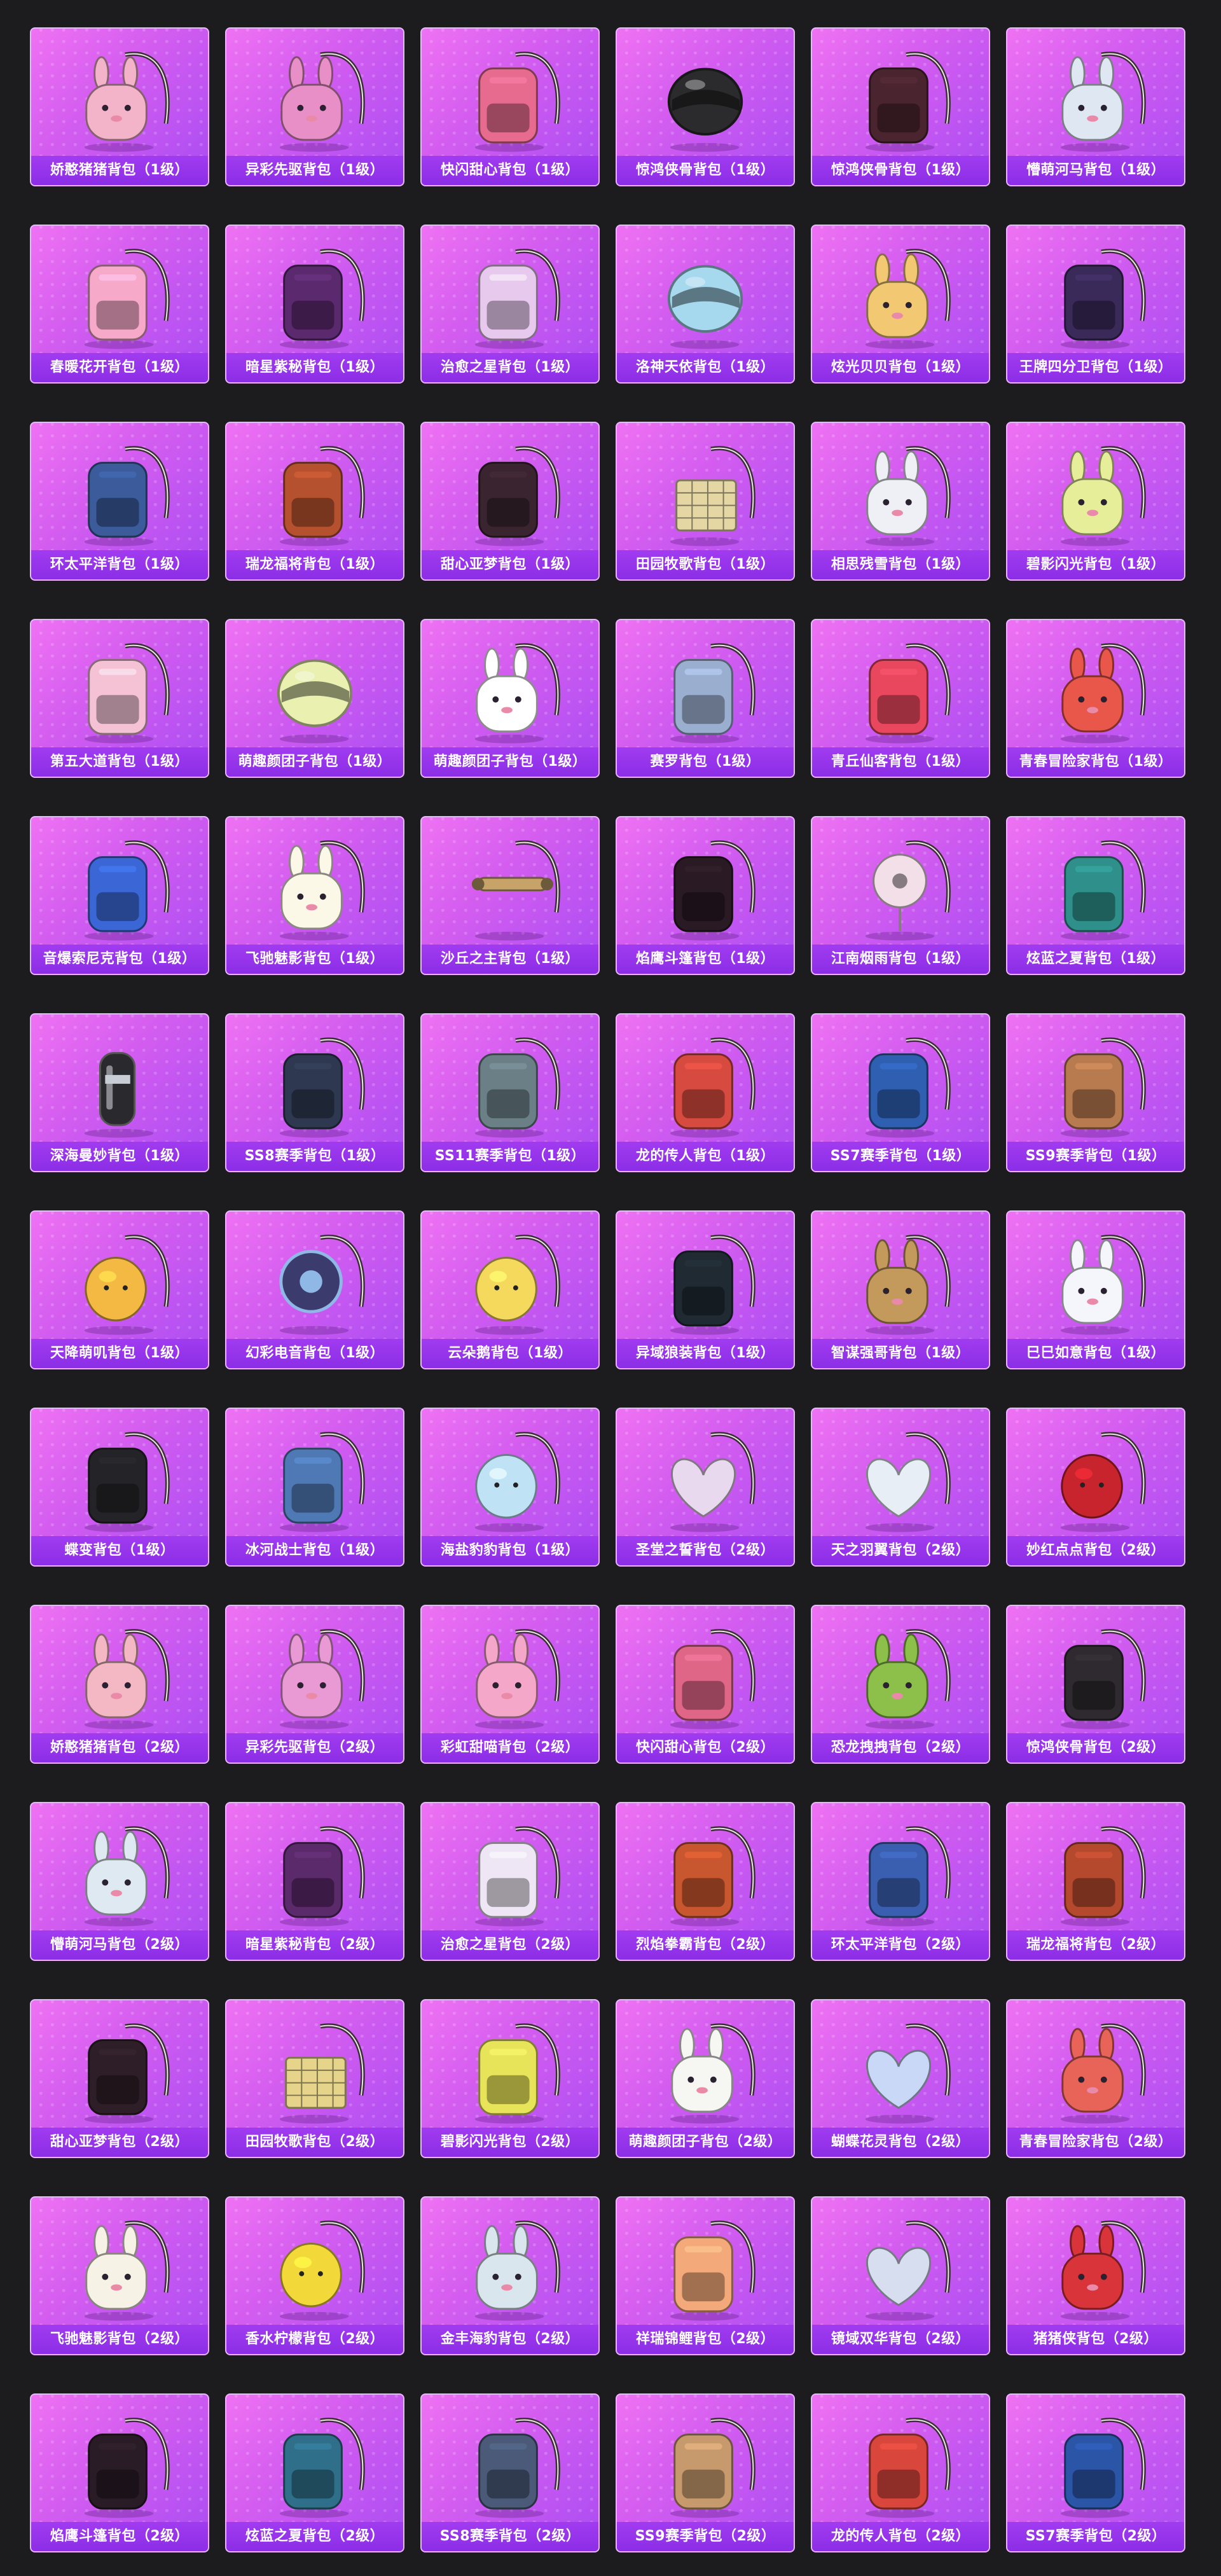  I want to click on item-card: 天降萌叽背包（1级）, so click(119, 1289).